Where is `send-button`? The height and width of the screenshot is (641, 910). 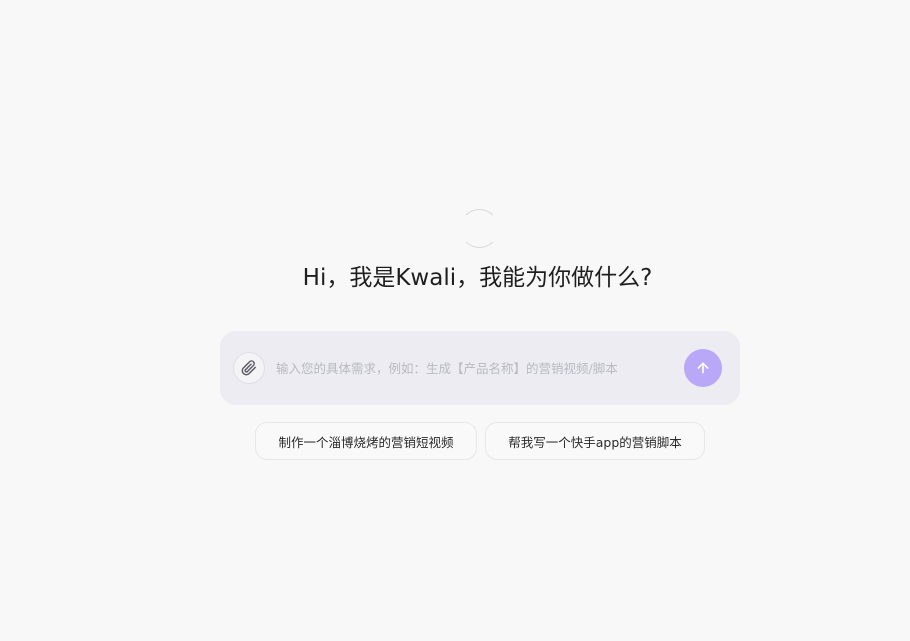
send-button is located at coordinates (703, 368).